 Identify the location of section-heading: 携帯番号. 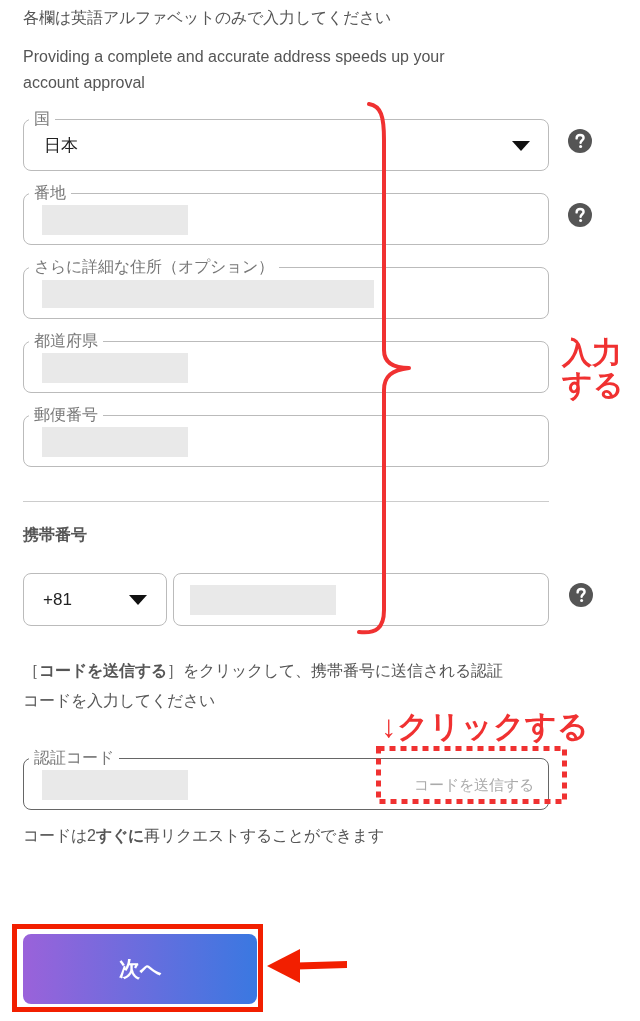
(55, 535).